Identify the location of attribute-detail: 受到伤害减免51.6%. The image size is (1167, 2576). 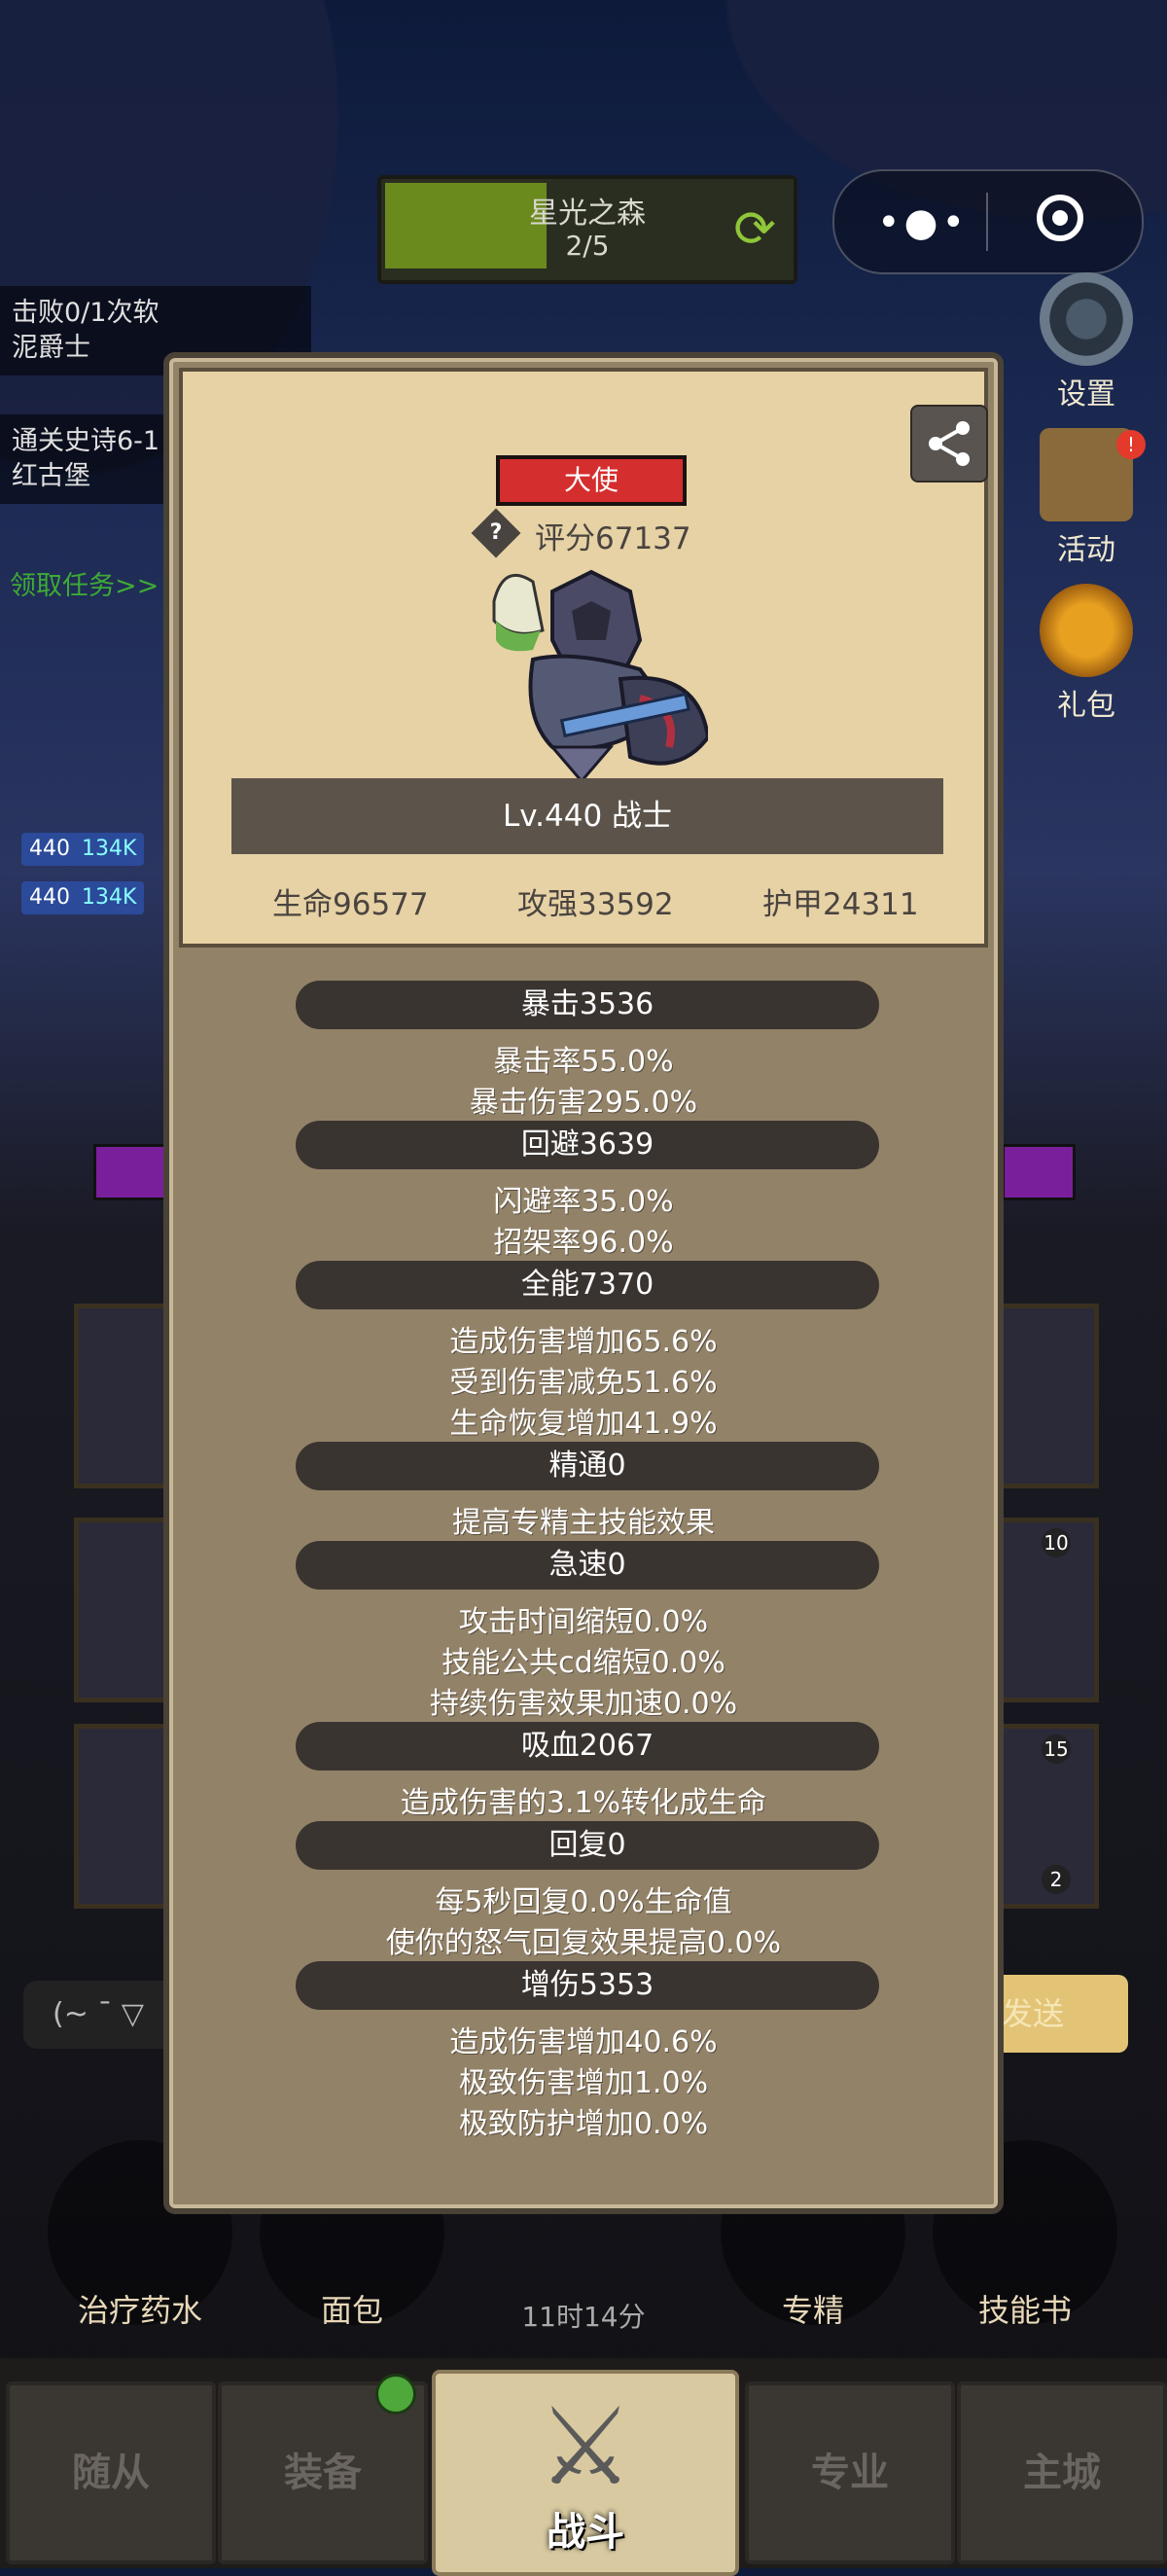
(583, 1383).